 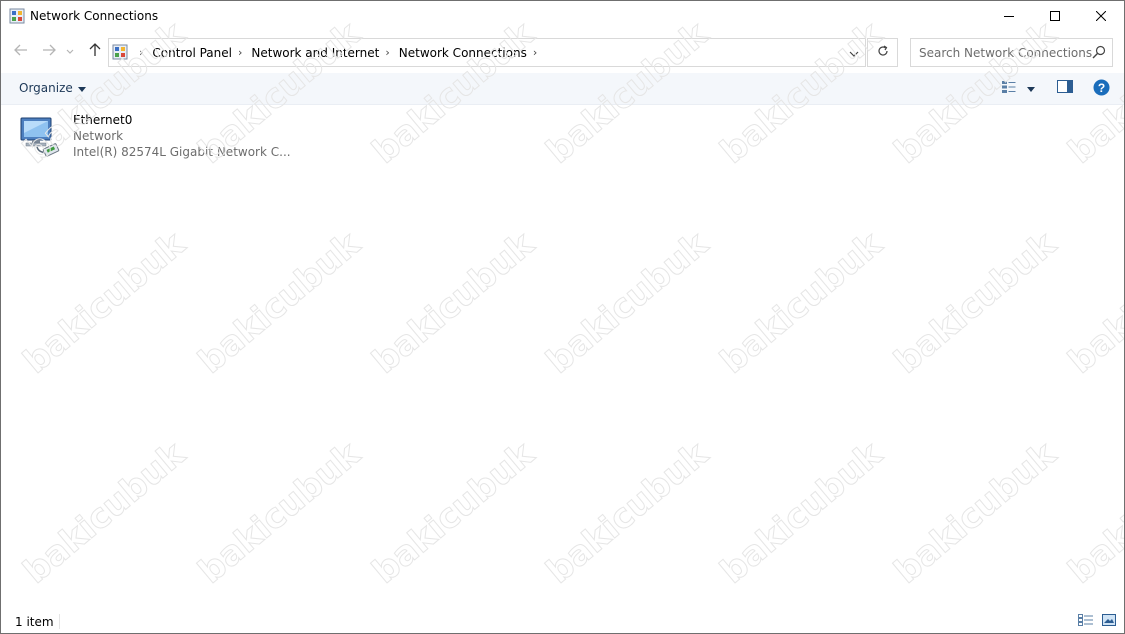 I want to click on view-options-icon, so click(x=1009, y=88).